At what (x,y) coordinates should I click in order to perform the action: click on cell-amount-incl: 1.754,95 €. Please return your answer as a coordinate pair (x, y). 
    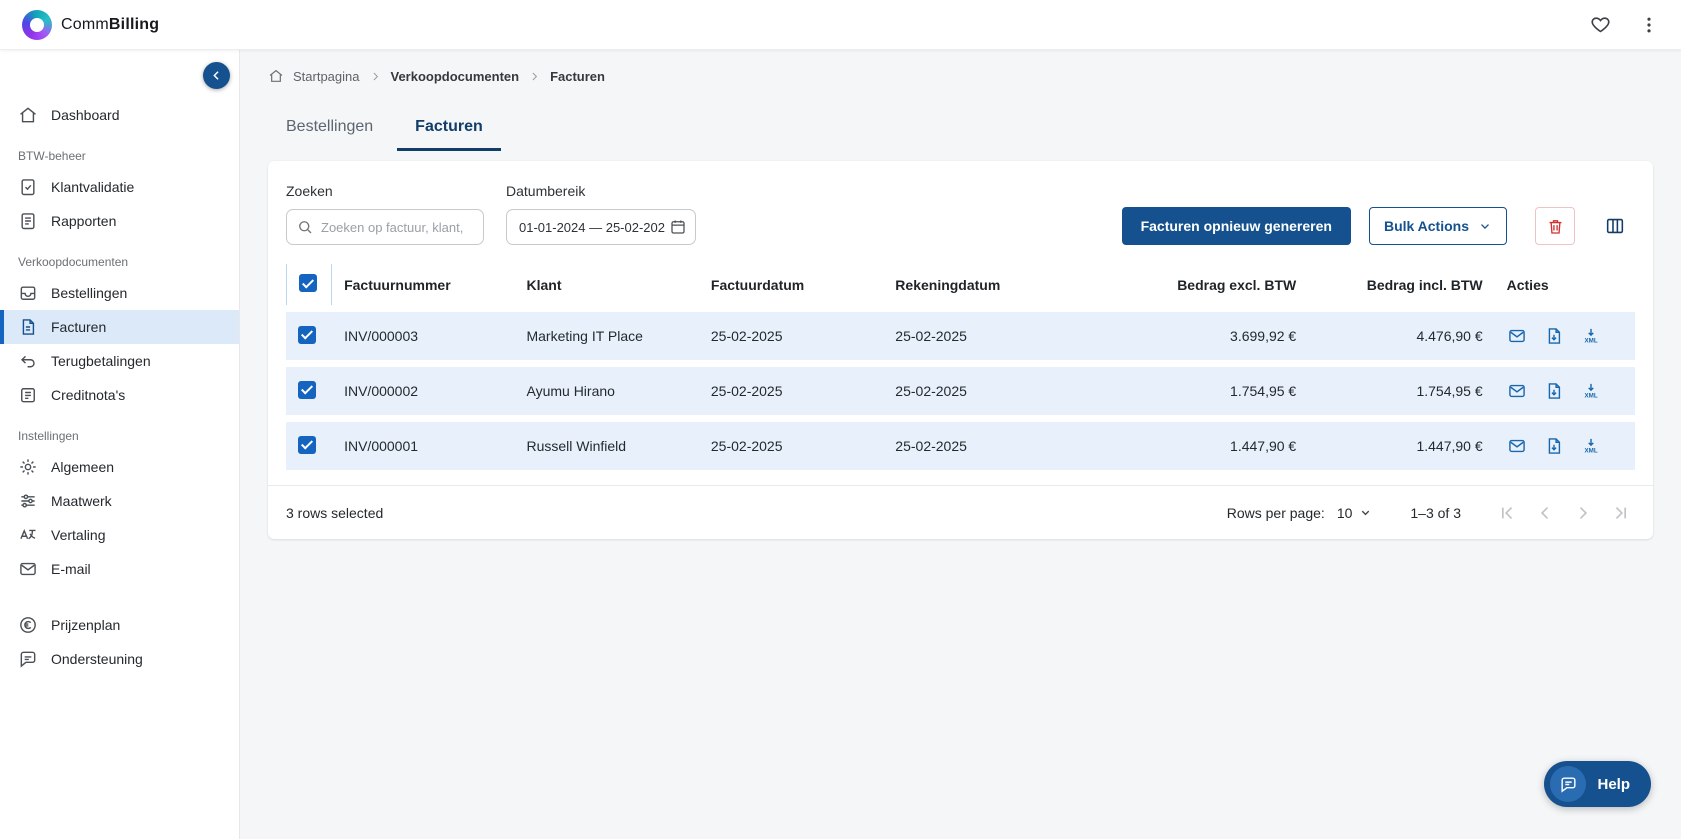
    Looking at the image, I should click on (1401, 391).